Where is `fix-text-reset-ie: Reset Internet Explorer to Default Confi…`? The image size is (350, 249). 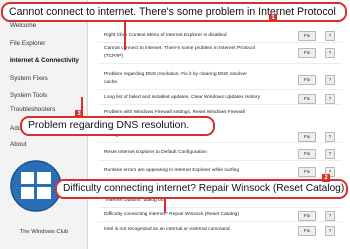
fix-text-reset-ie: Reset Internet Explorer to Default Confi… is located at coordinates (156, 152).